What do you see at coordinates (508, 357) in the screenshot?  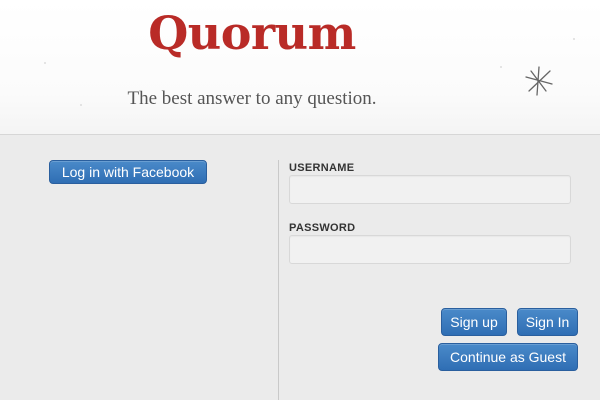 I see `continue-as-guest-button: Continue as Guest` at bounding box center [508, 357].